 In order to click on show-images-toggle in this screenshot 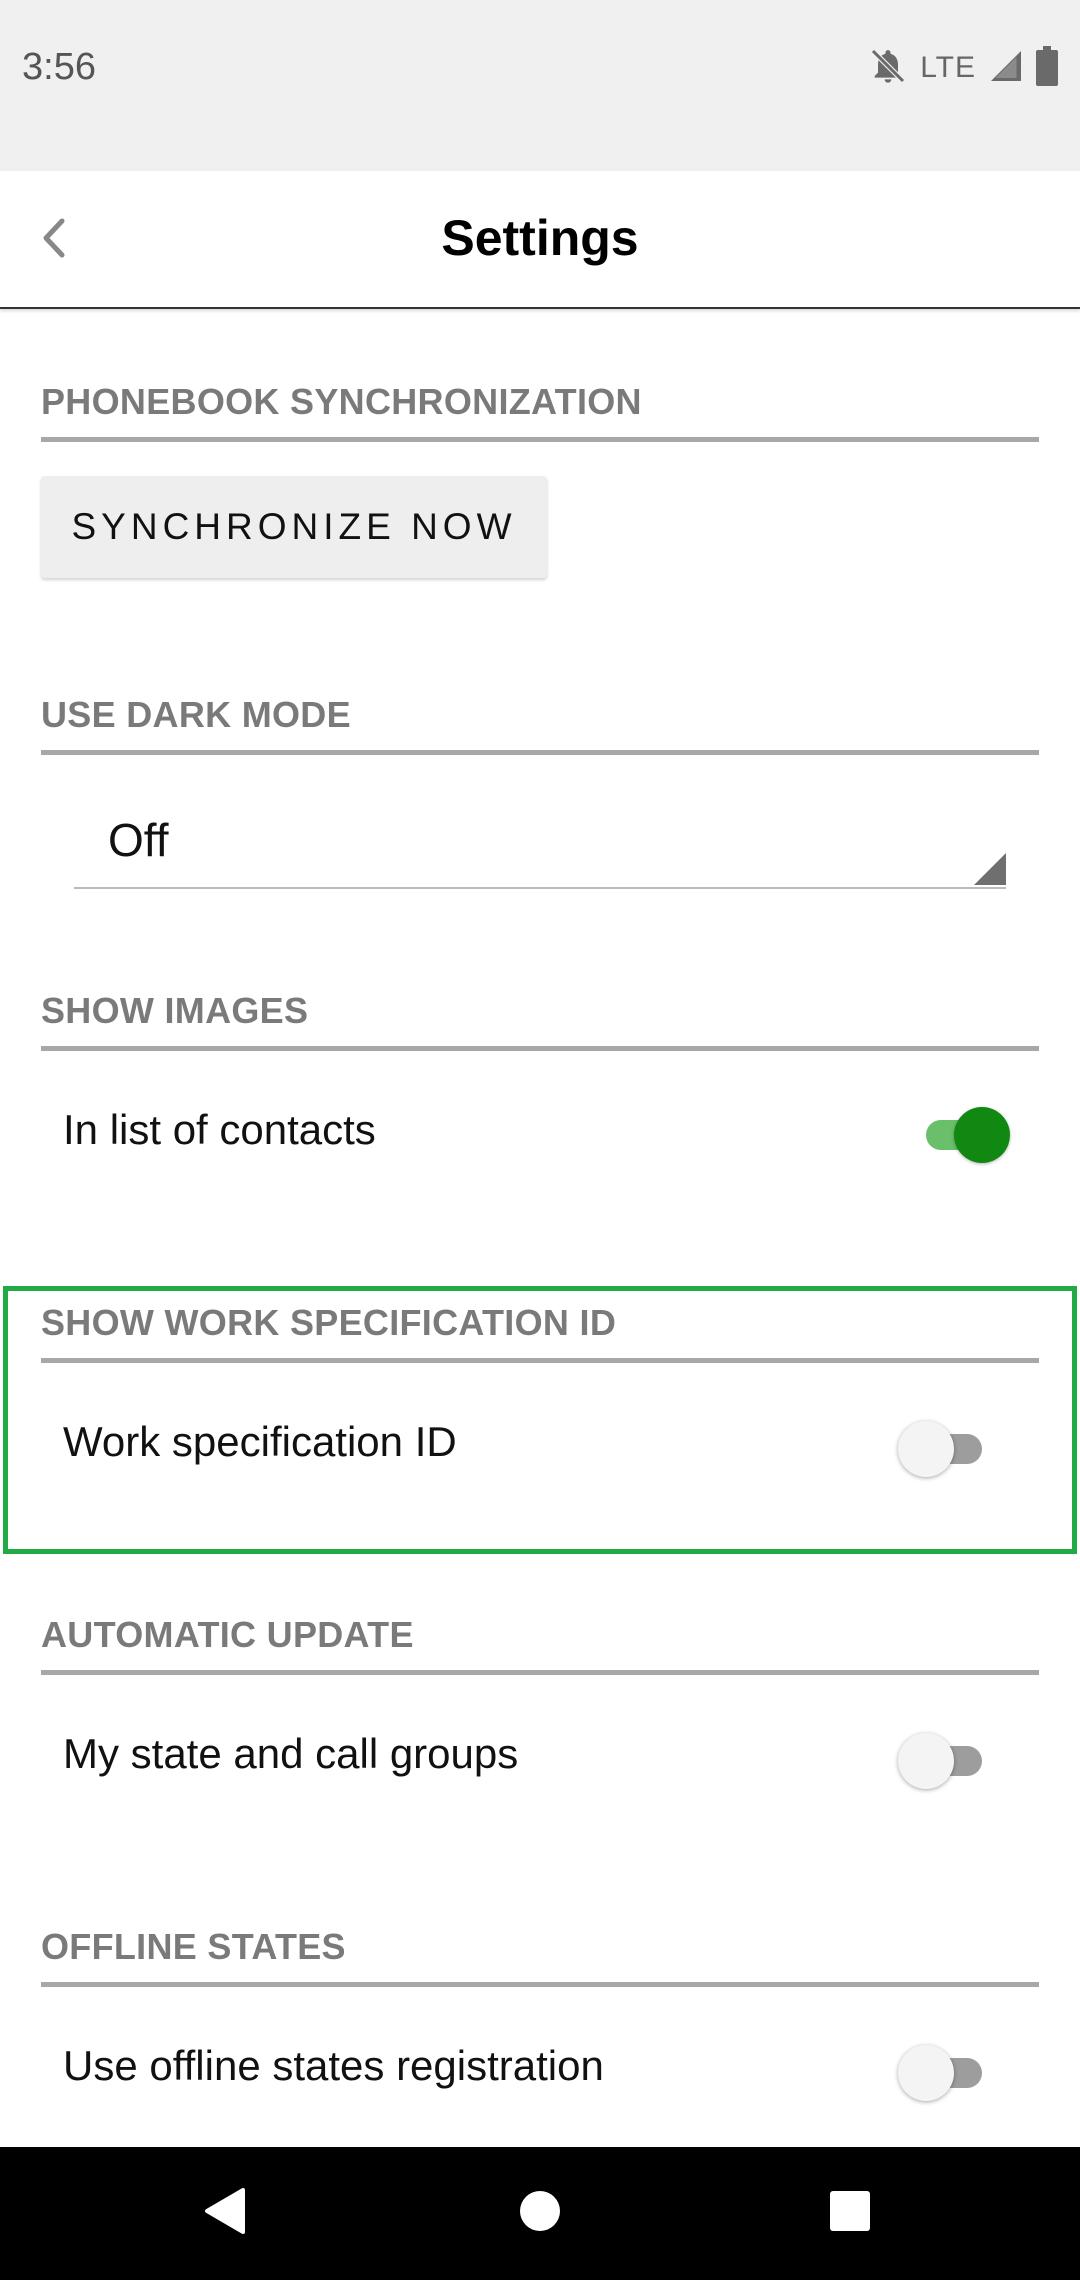, I will do `click(964, 1135)`.